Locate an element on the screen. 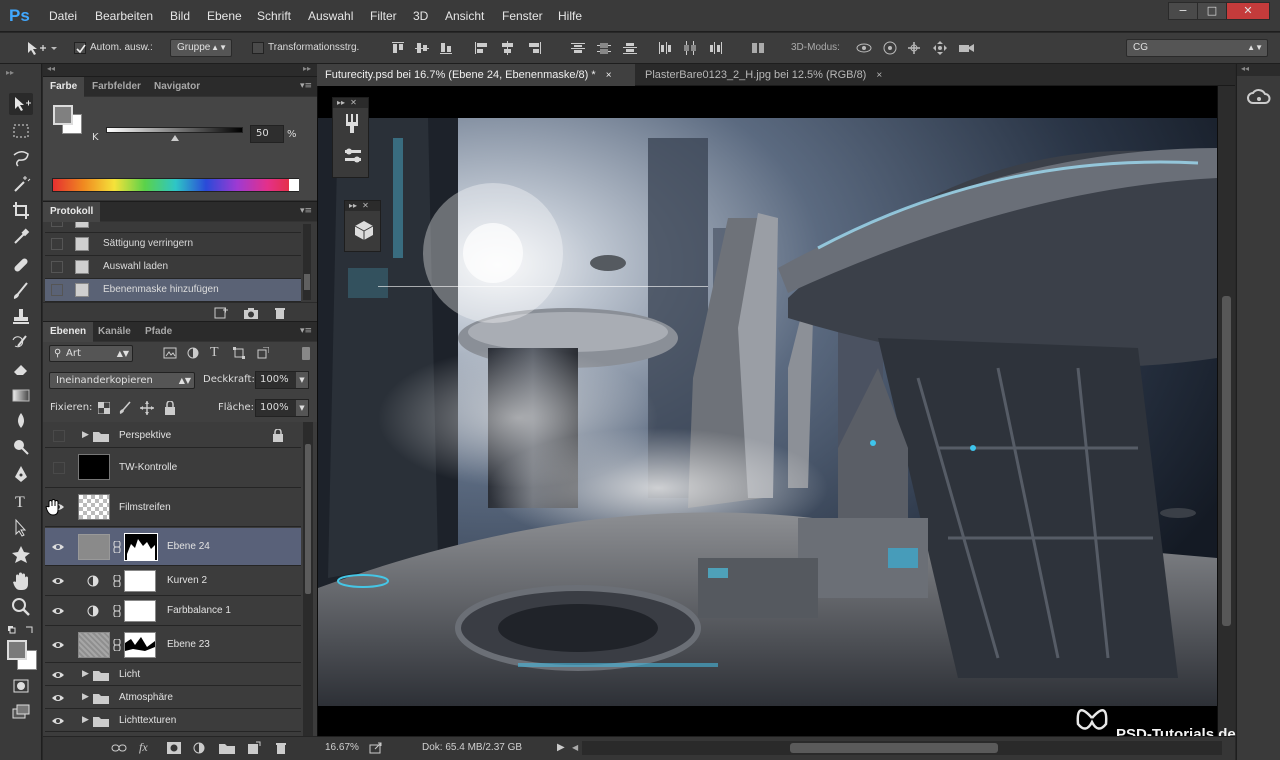 The height and width of the screenshot is (760, 1280). distribute-vcenter-icon is located at coordinates (604, 48).